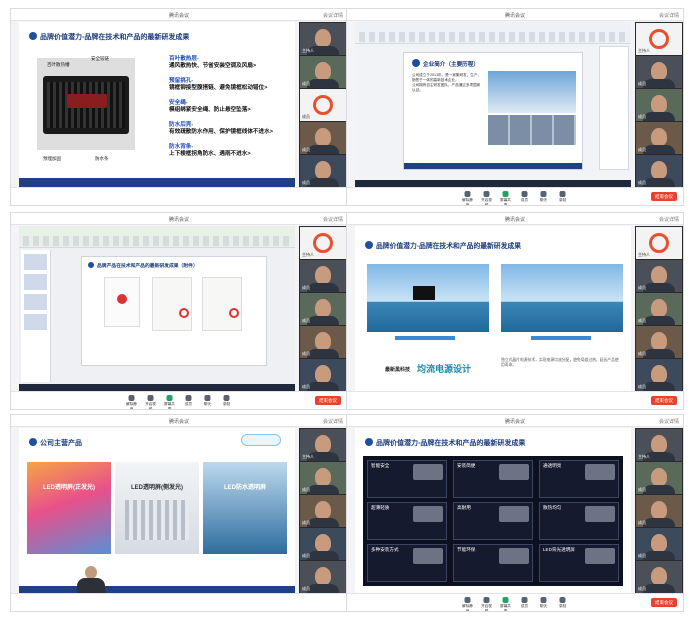 The height and width of the screenshot is (626, 694). I want to click on company-logo, so click(261, 440).